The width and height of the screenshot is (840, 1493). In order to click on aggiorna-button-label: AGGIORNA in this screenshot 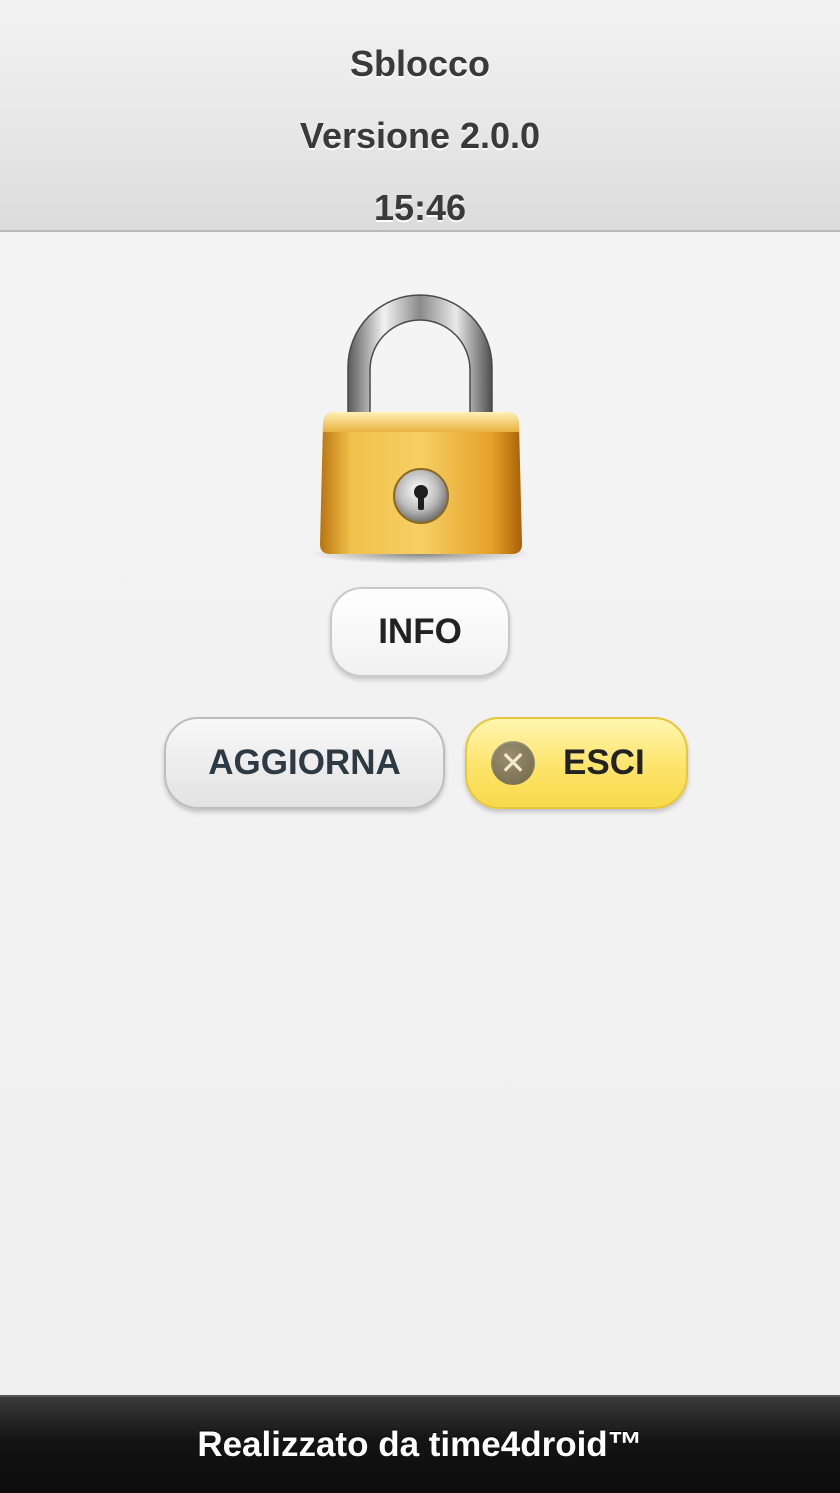, I will do `click(304, 762)`.